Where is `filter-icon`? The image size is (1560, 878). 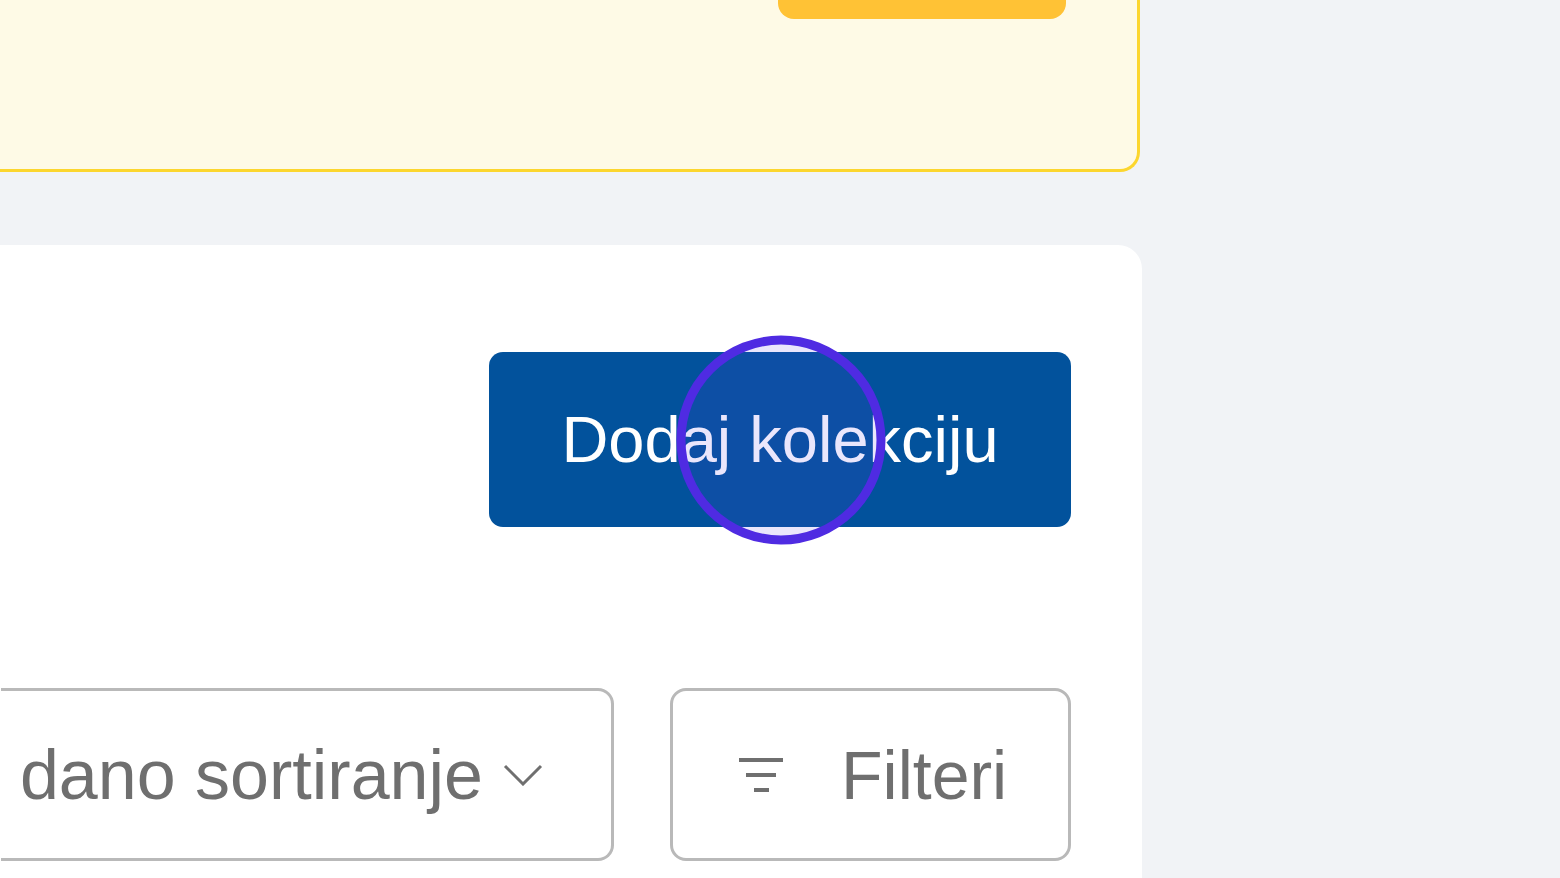
filter-icon is located at coordinates (761, 774).